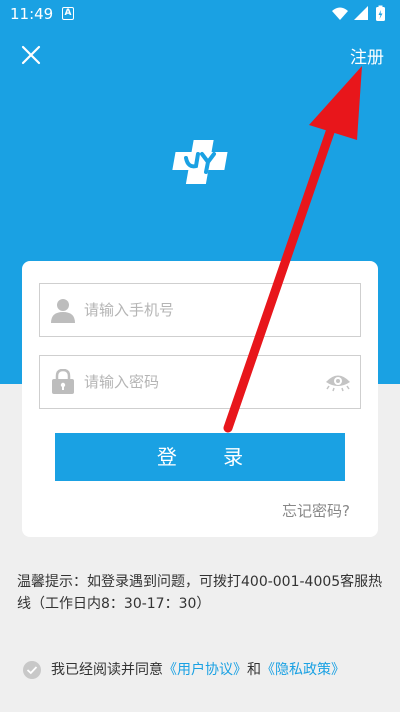 This screenshot has height=712, width=400. I want to click on register-button: 注册, so click(367, 55).